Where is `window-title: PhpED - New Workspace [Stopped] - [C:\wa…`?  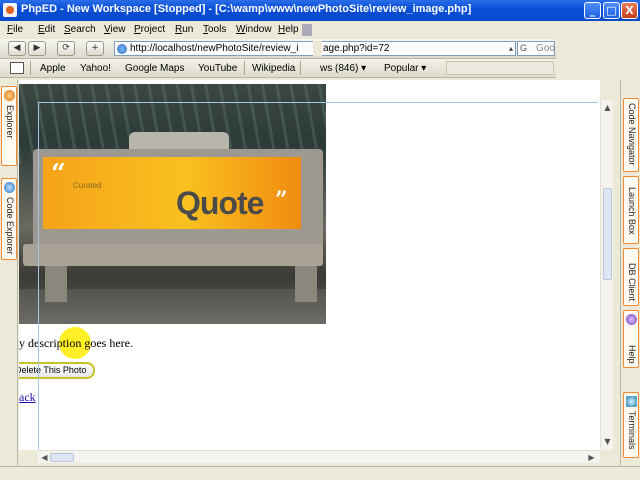
window-title: PhpED - New Workspace [Stopped] - [C:\wa… is located at coordinates (246, 9).